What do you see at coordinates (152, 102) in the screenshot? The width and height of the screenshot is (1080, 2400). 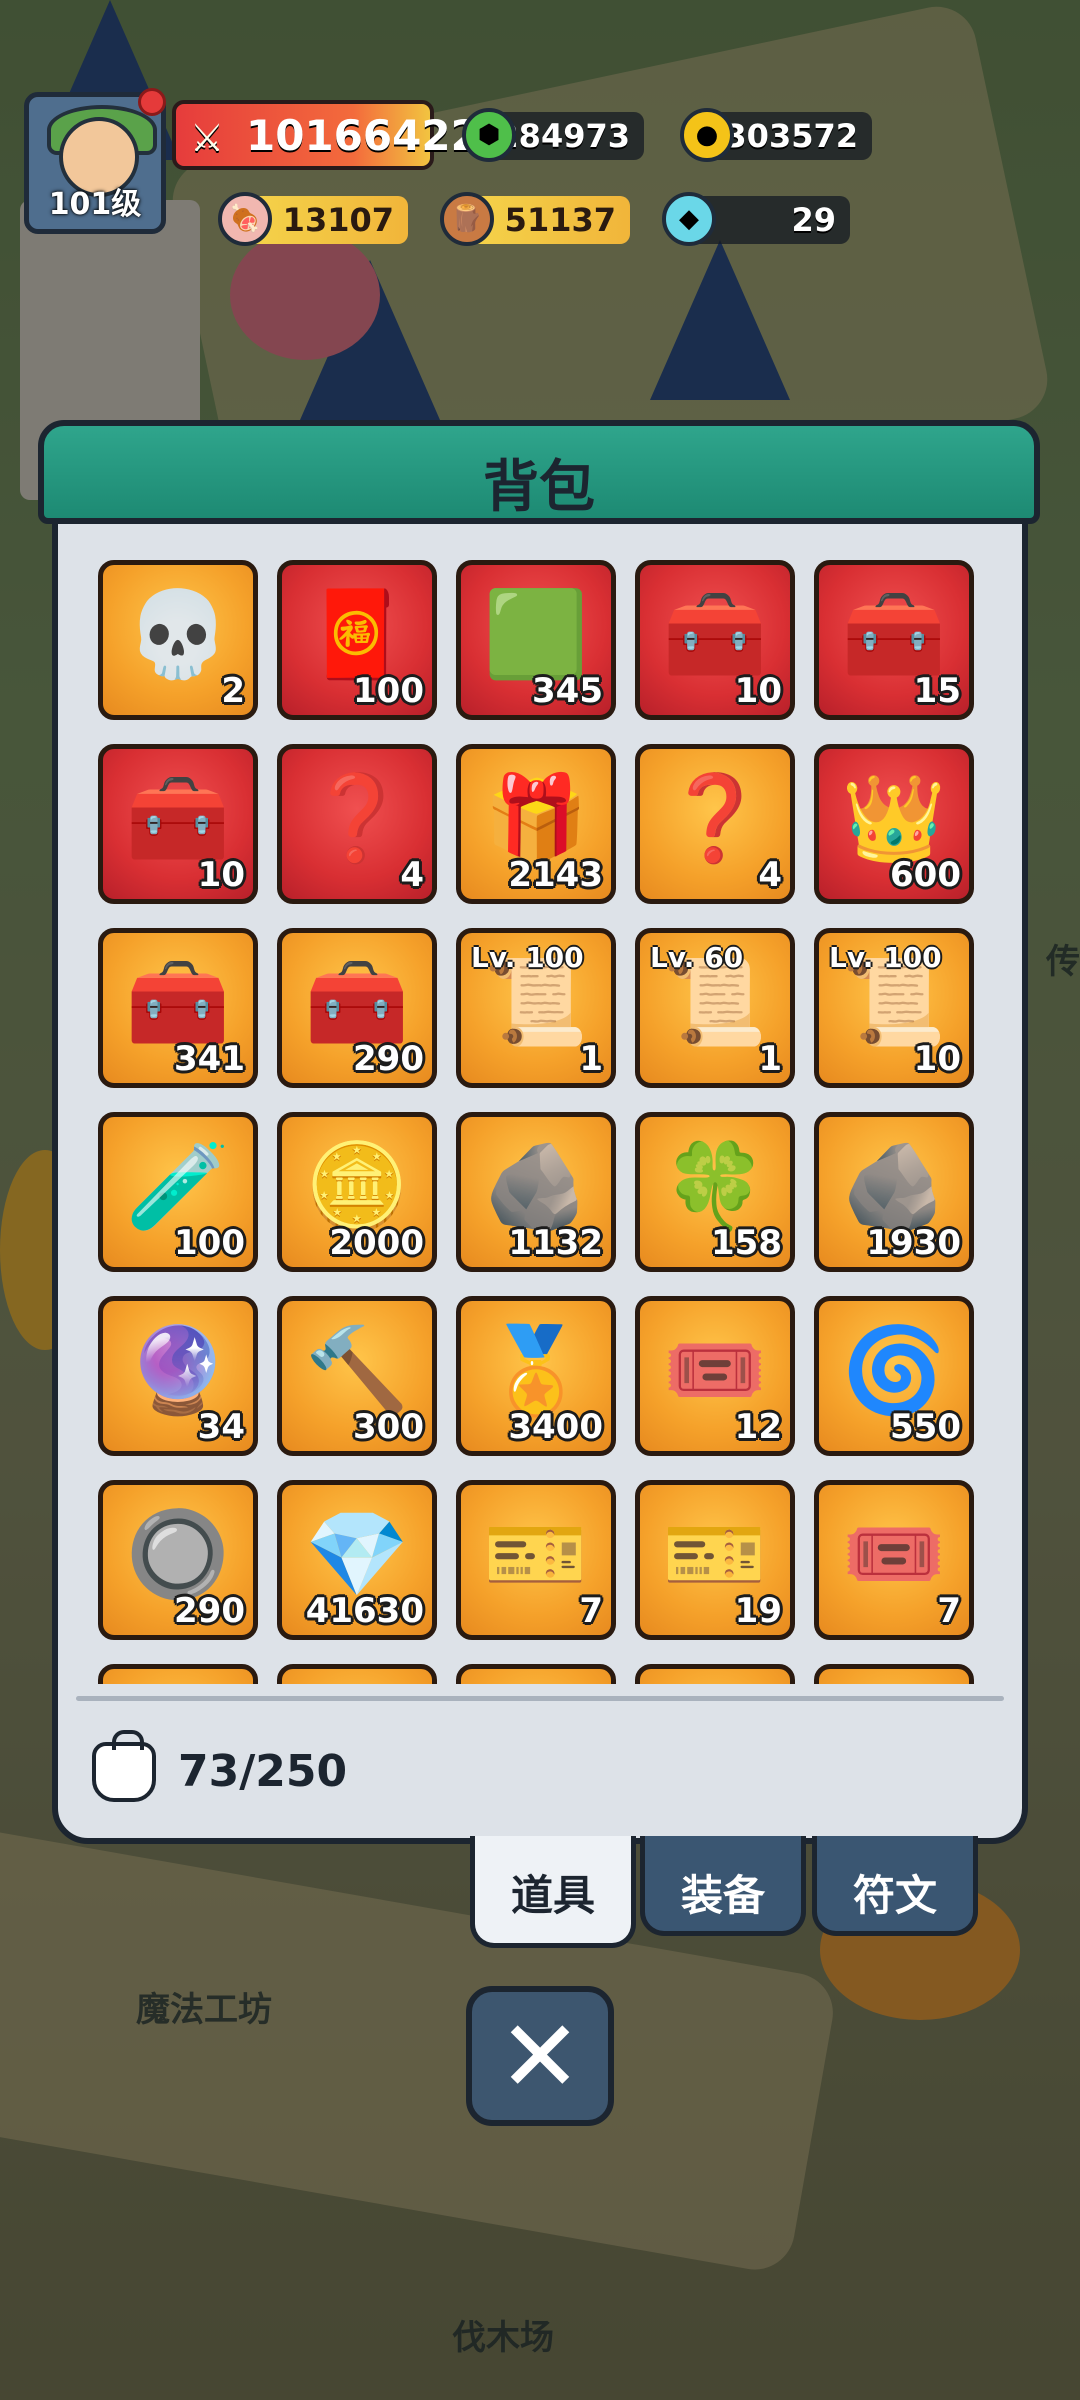 I see `notification-dot` at bounding box center [152, 102].